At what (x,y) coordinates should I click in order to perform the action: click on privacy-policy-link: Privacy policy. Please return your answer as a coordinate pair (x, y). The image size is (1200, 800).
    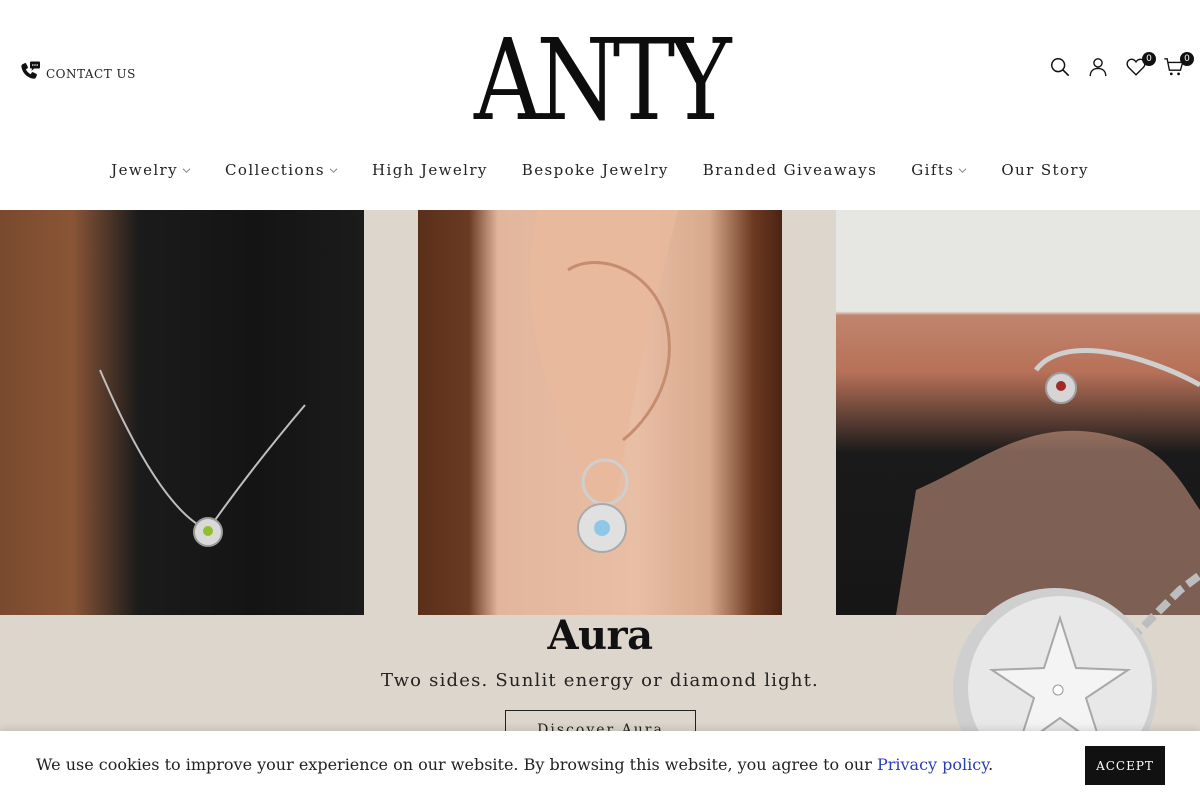
    Looking at the image, I should click on (932, 764).